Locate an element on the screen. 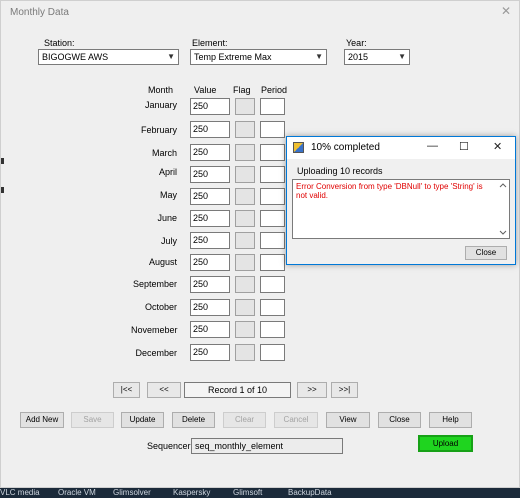  station-select: BIGOGWE AWS ▼ is located at coordinates (108, 57).